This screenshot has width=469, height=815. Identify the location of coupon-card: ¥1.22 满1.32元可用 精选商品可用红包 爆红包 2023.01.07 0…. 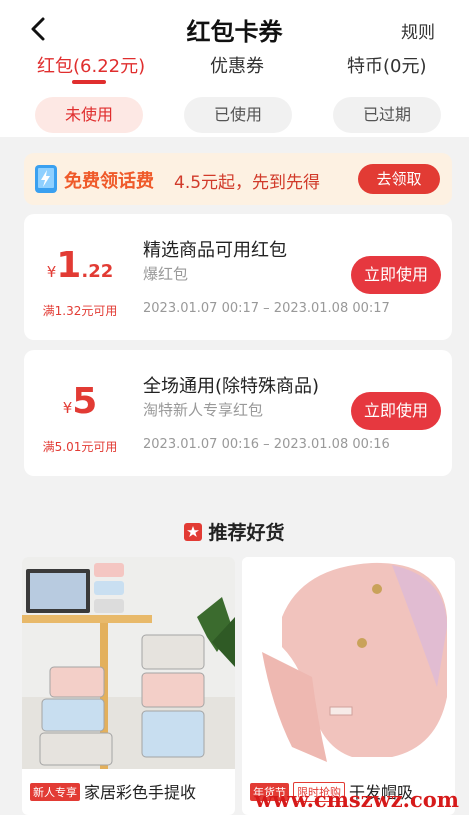
(238, 277).